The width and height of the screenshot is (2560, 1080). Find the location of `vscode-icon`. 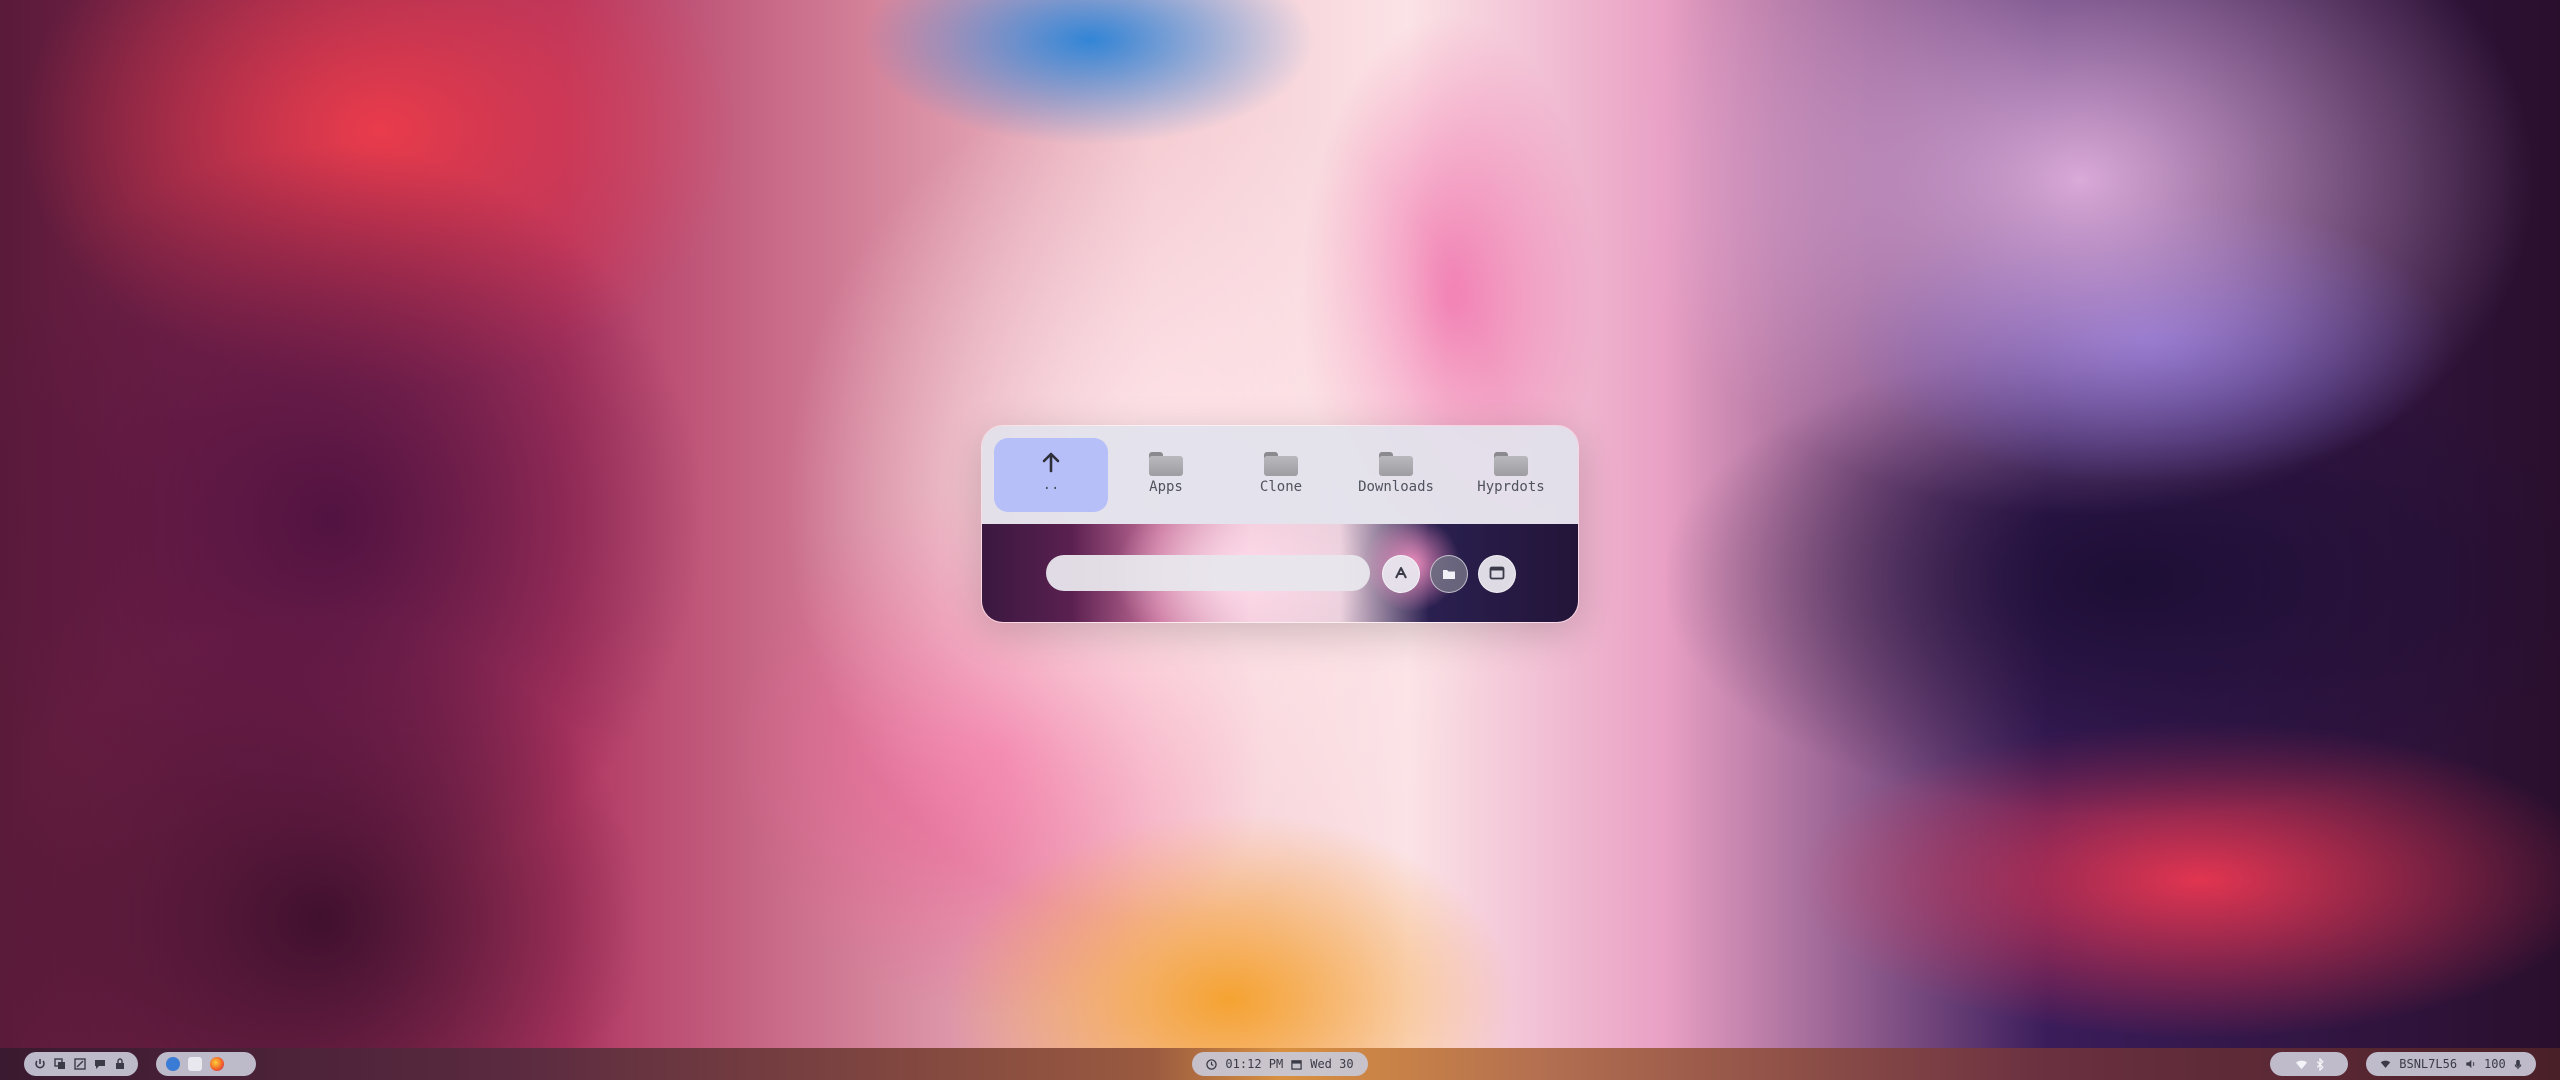

vscode-icon is located at coordinates (173, 1064).